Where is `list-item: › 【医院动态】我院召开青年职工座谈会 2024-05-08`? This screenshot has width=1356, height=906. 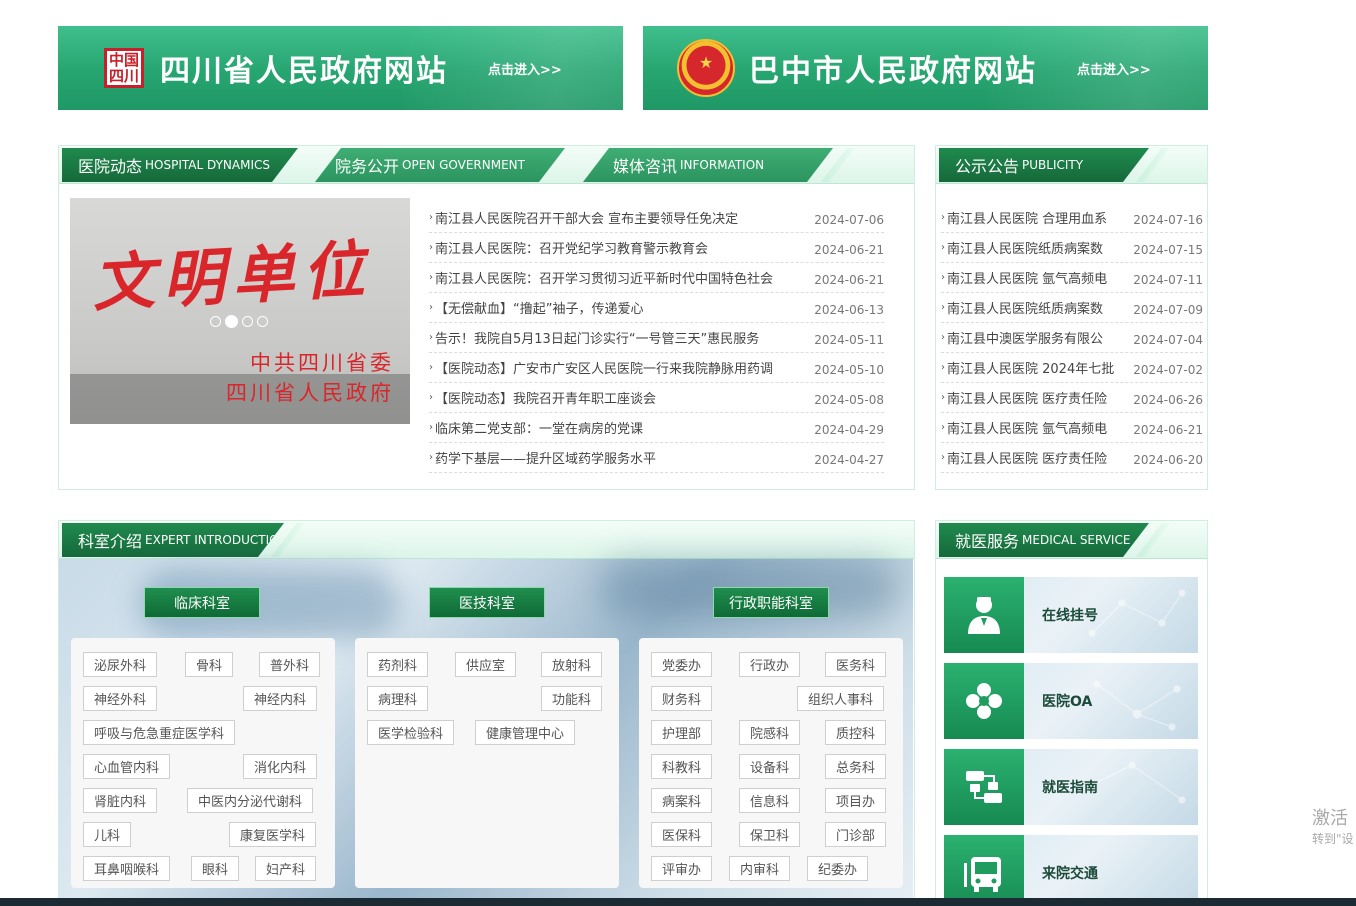
list-item: › 【医院动态】我院召开青年职工座谈会 2024-05-08 is located at coordinates (656, 398).